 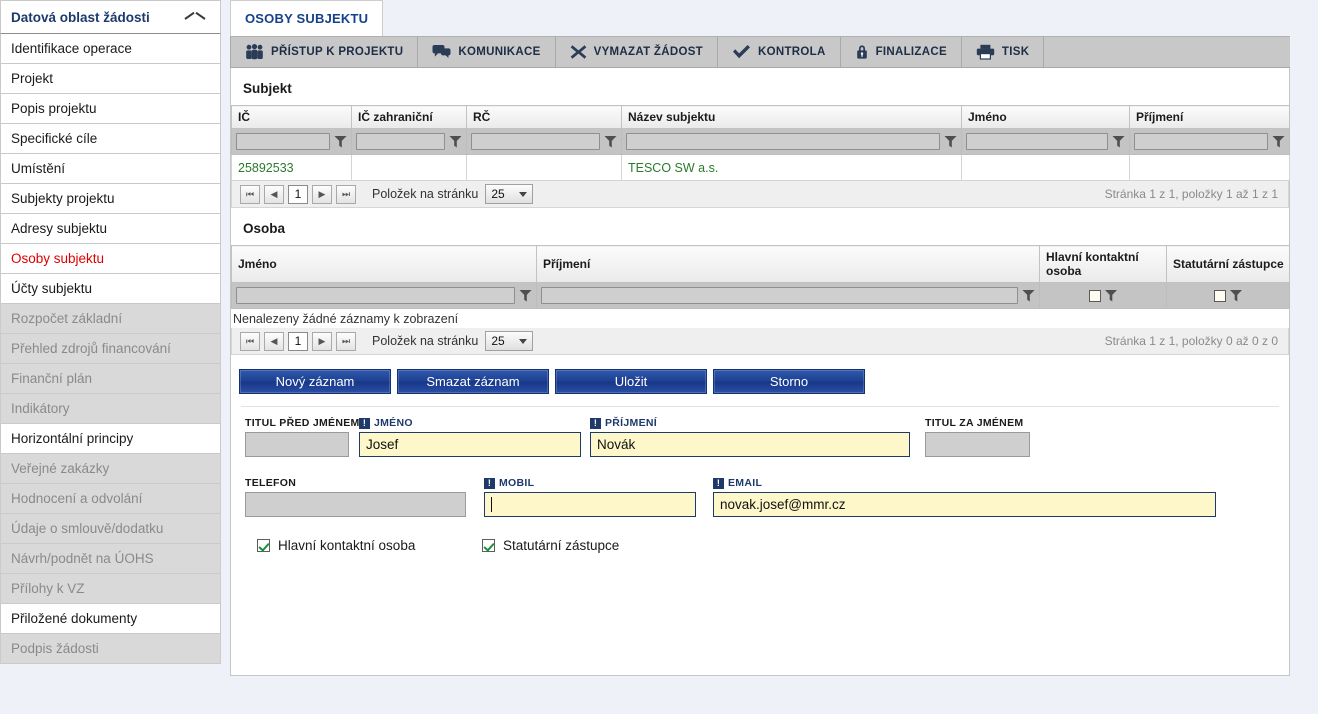 I want to click on titul-pred-jmenem-input, so click(x=297, y=444).